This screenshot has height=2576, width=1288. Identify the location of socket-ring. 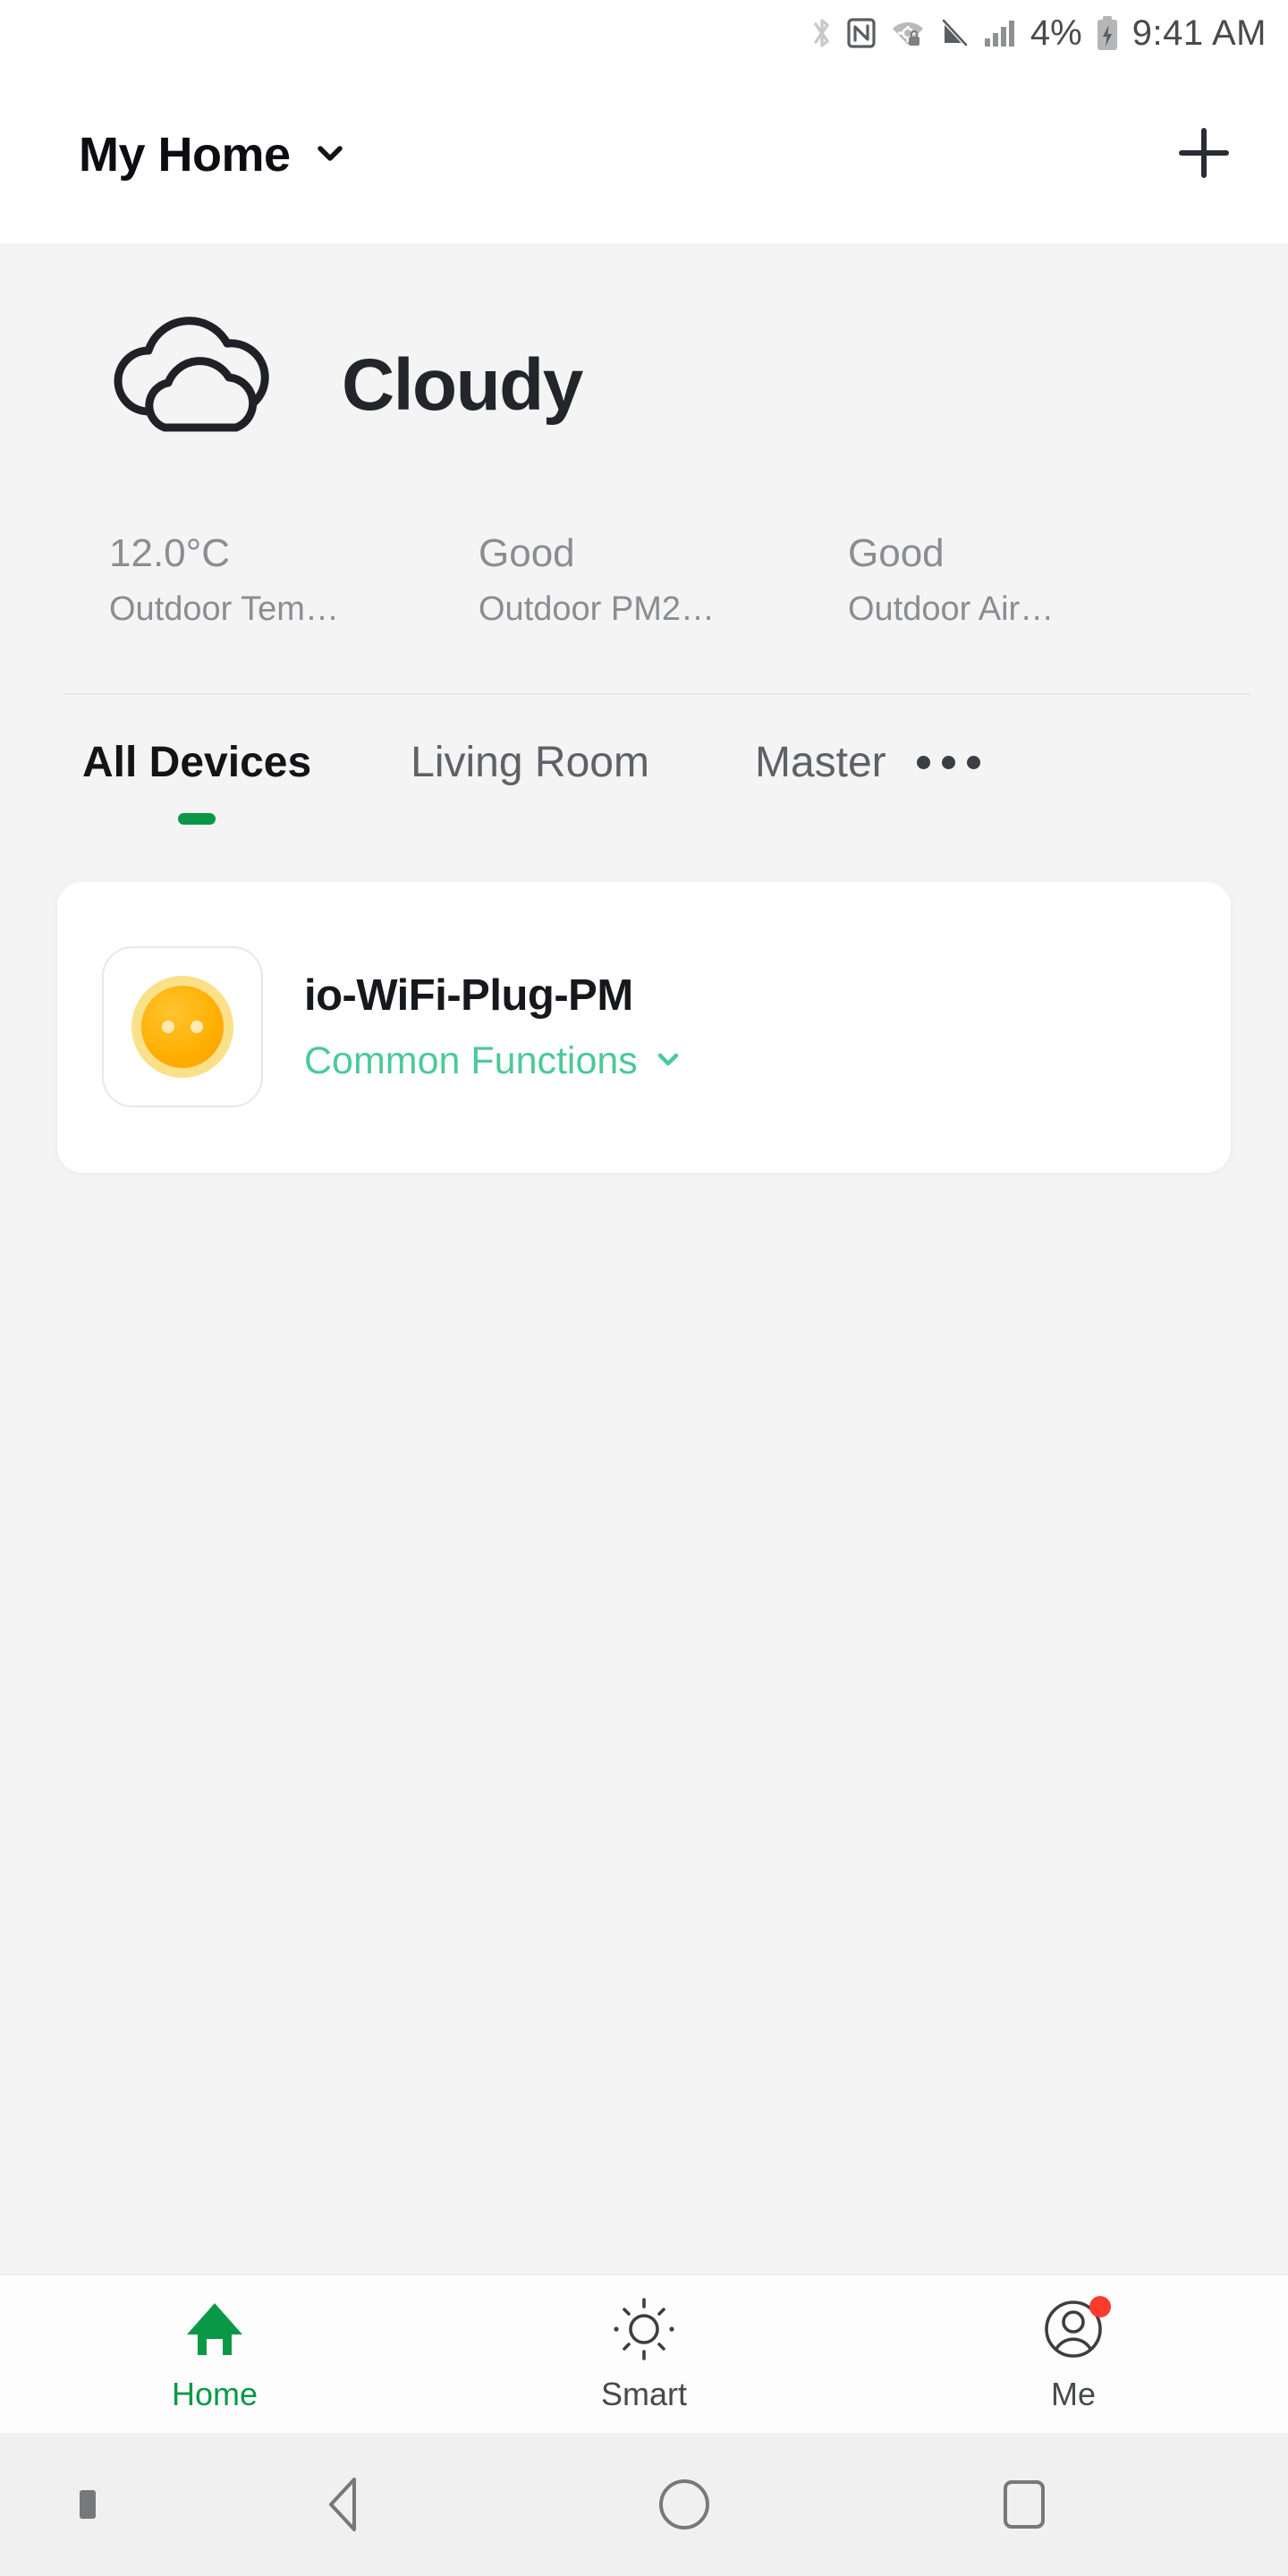
(182, 1027).